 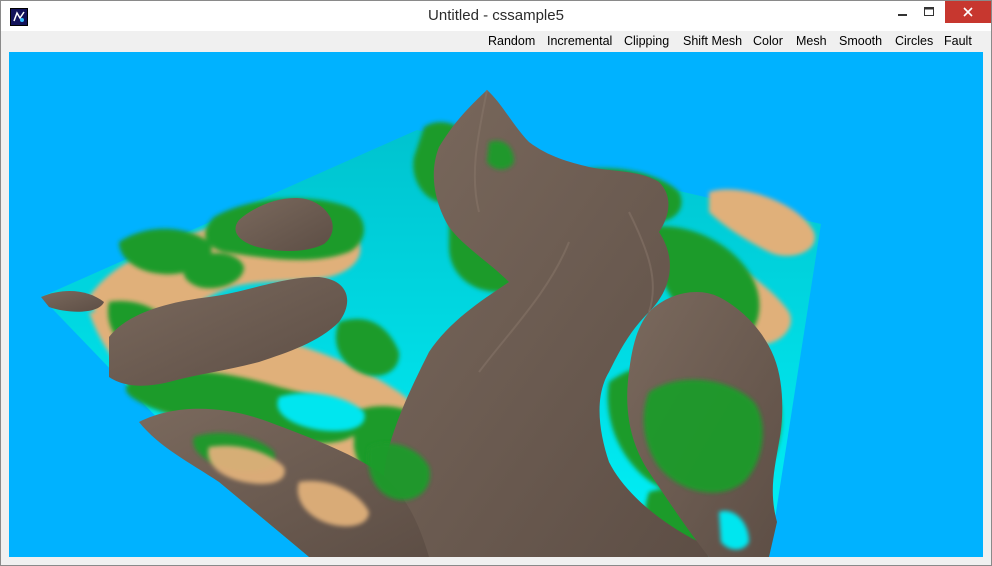 What do you see at coordinates (712, 41) in the screenshot?
I see `menu-shift-mesh: Shift Mesh` at bounding box center [712, 41].